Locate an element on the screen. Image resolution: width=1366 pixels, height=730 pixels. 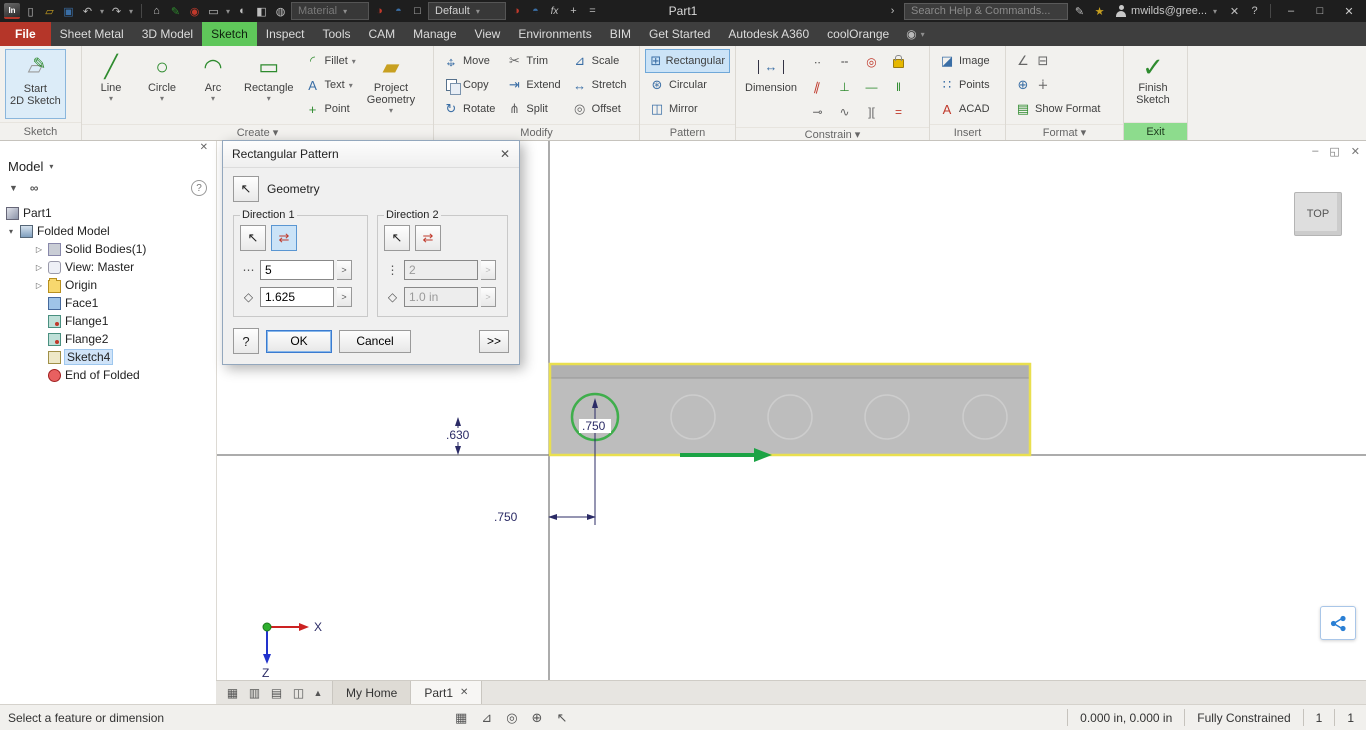
finish-sketch-button: ✓ Finish Sketch is located at coordinates (1153, 84).